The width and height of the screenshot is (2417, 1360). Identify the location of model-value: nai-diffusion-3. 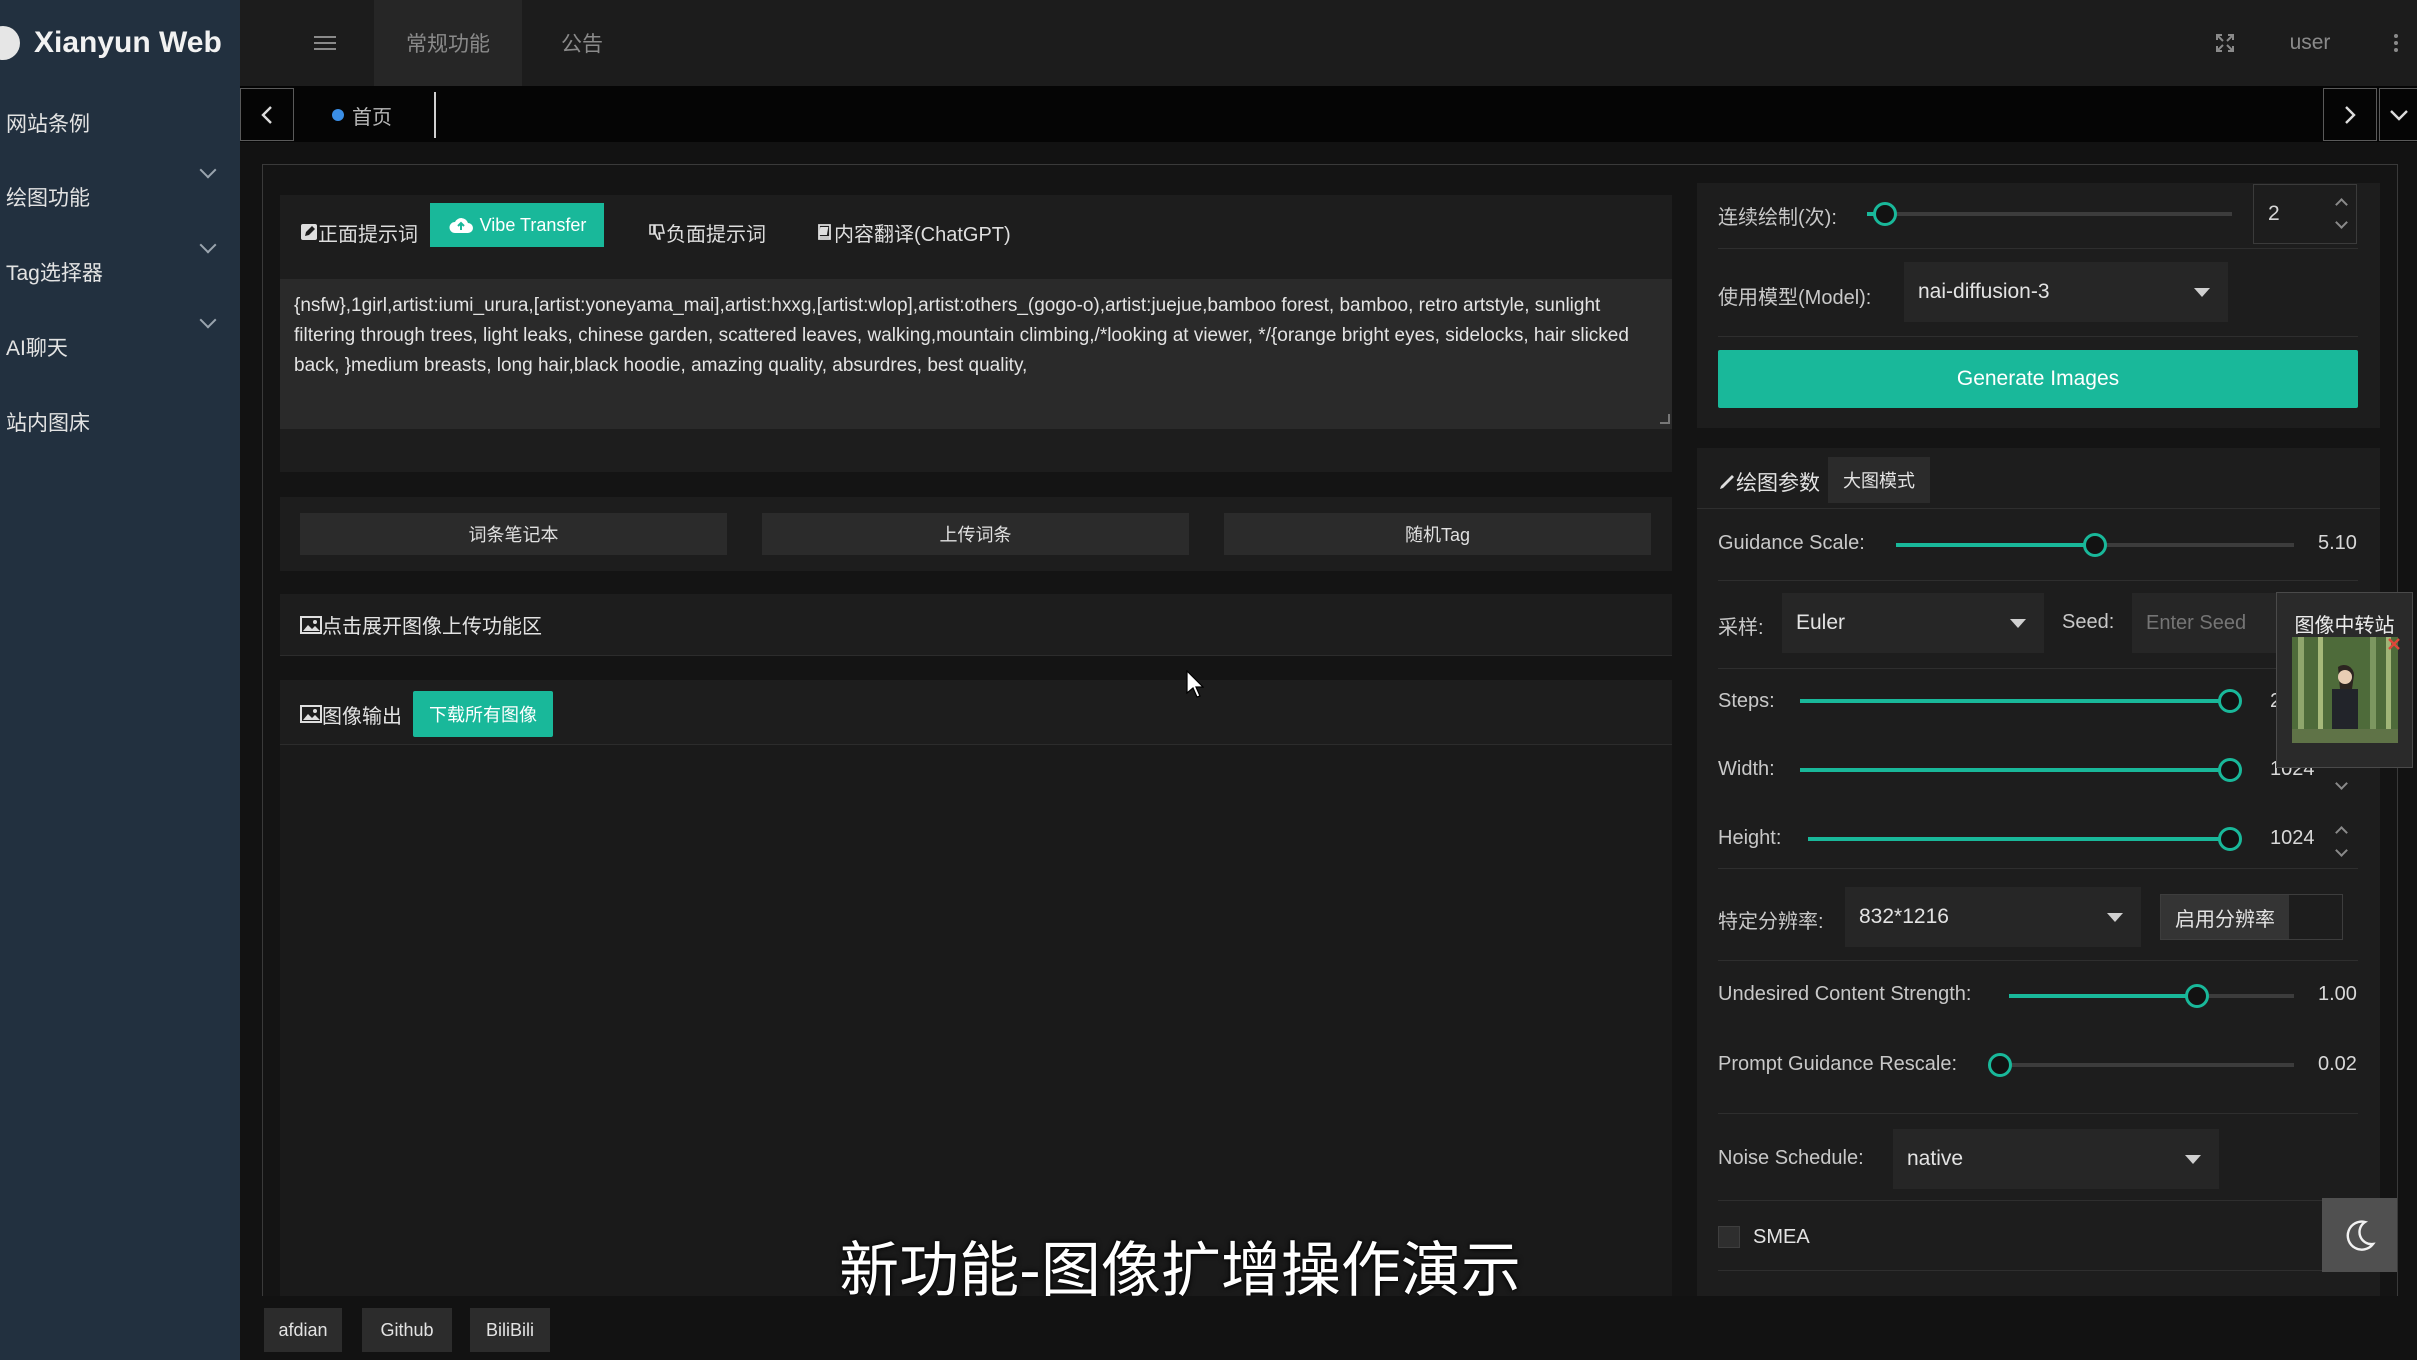
(1984, 291).